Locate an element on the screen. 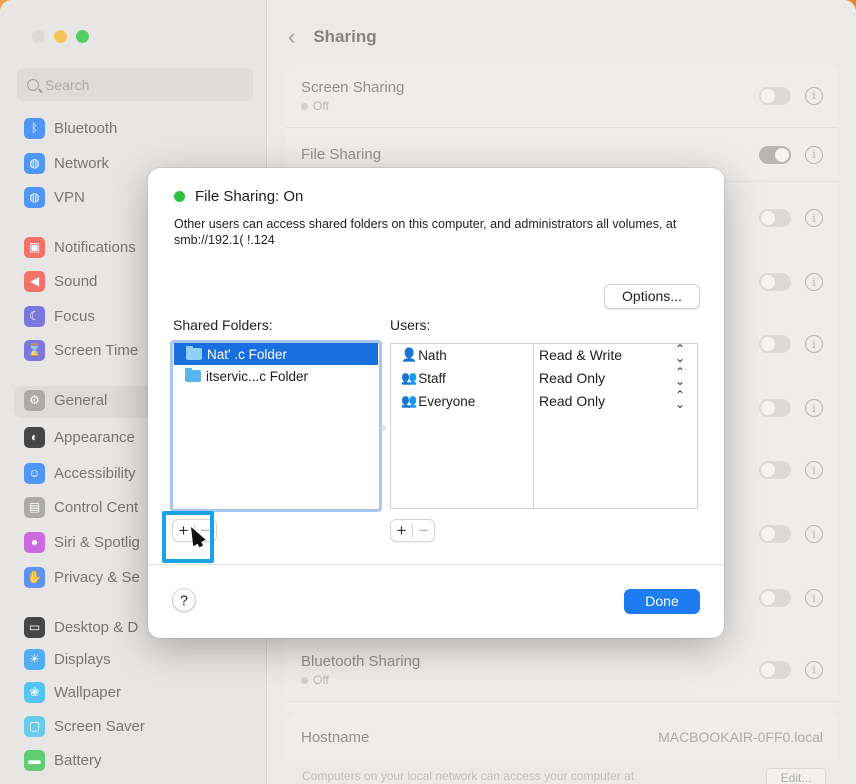 The width and height of the screenshot is (856, 784). add-user-button: + is located at coordinates (401, 530).